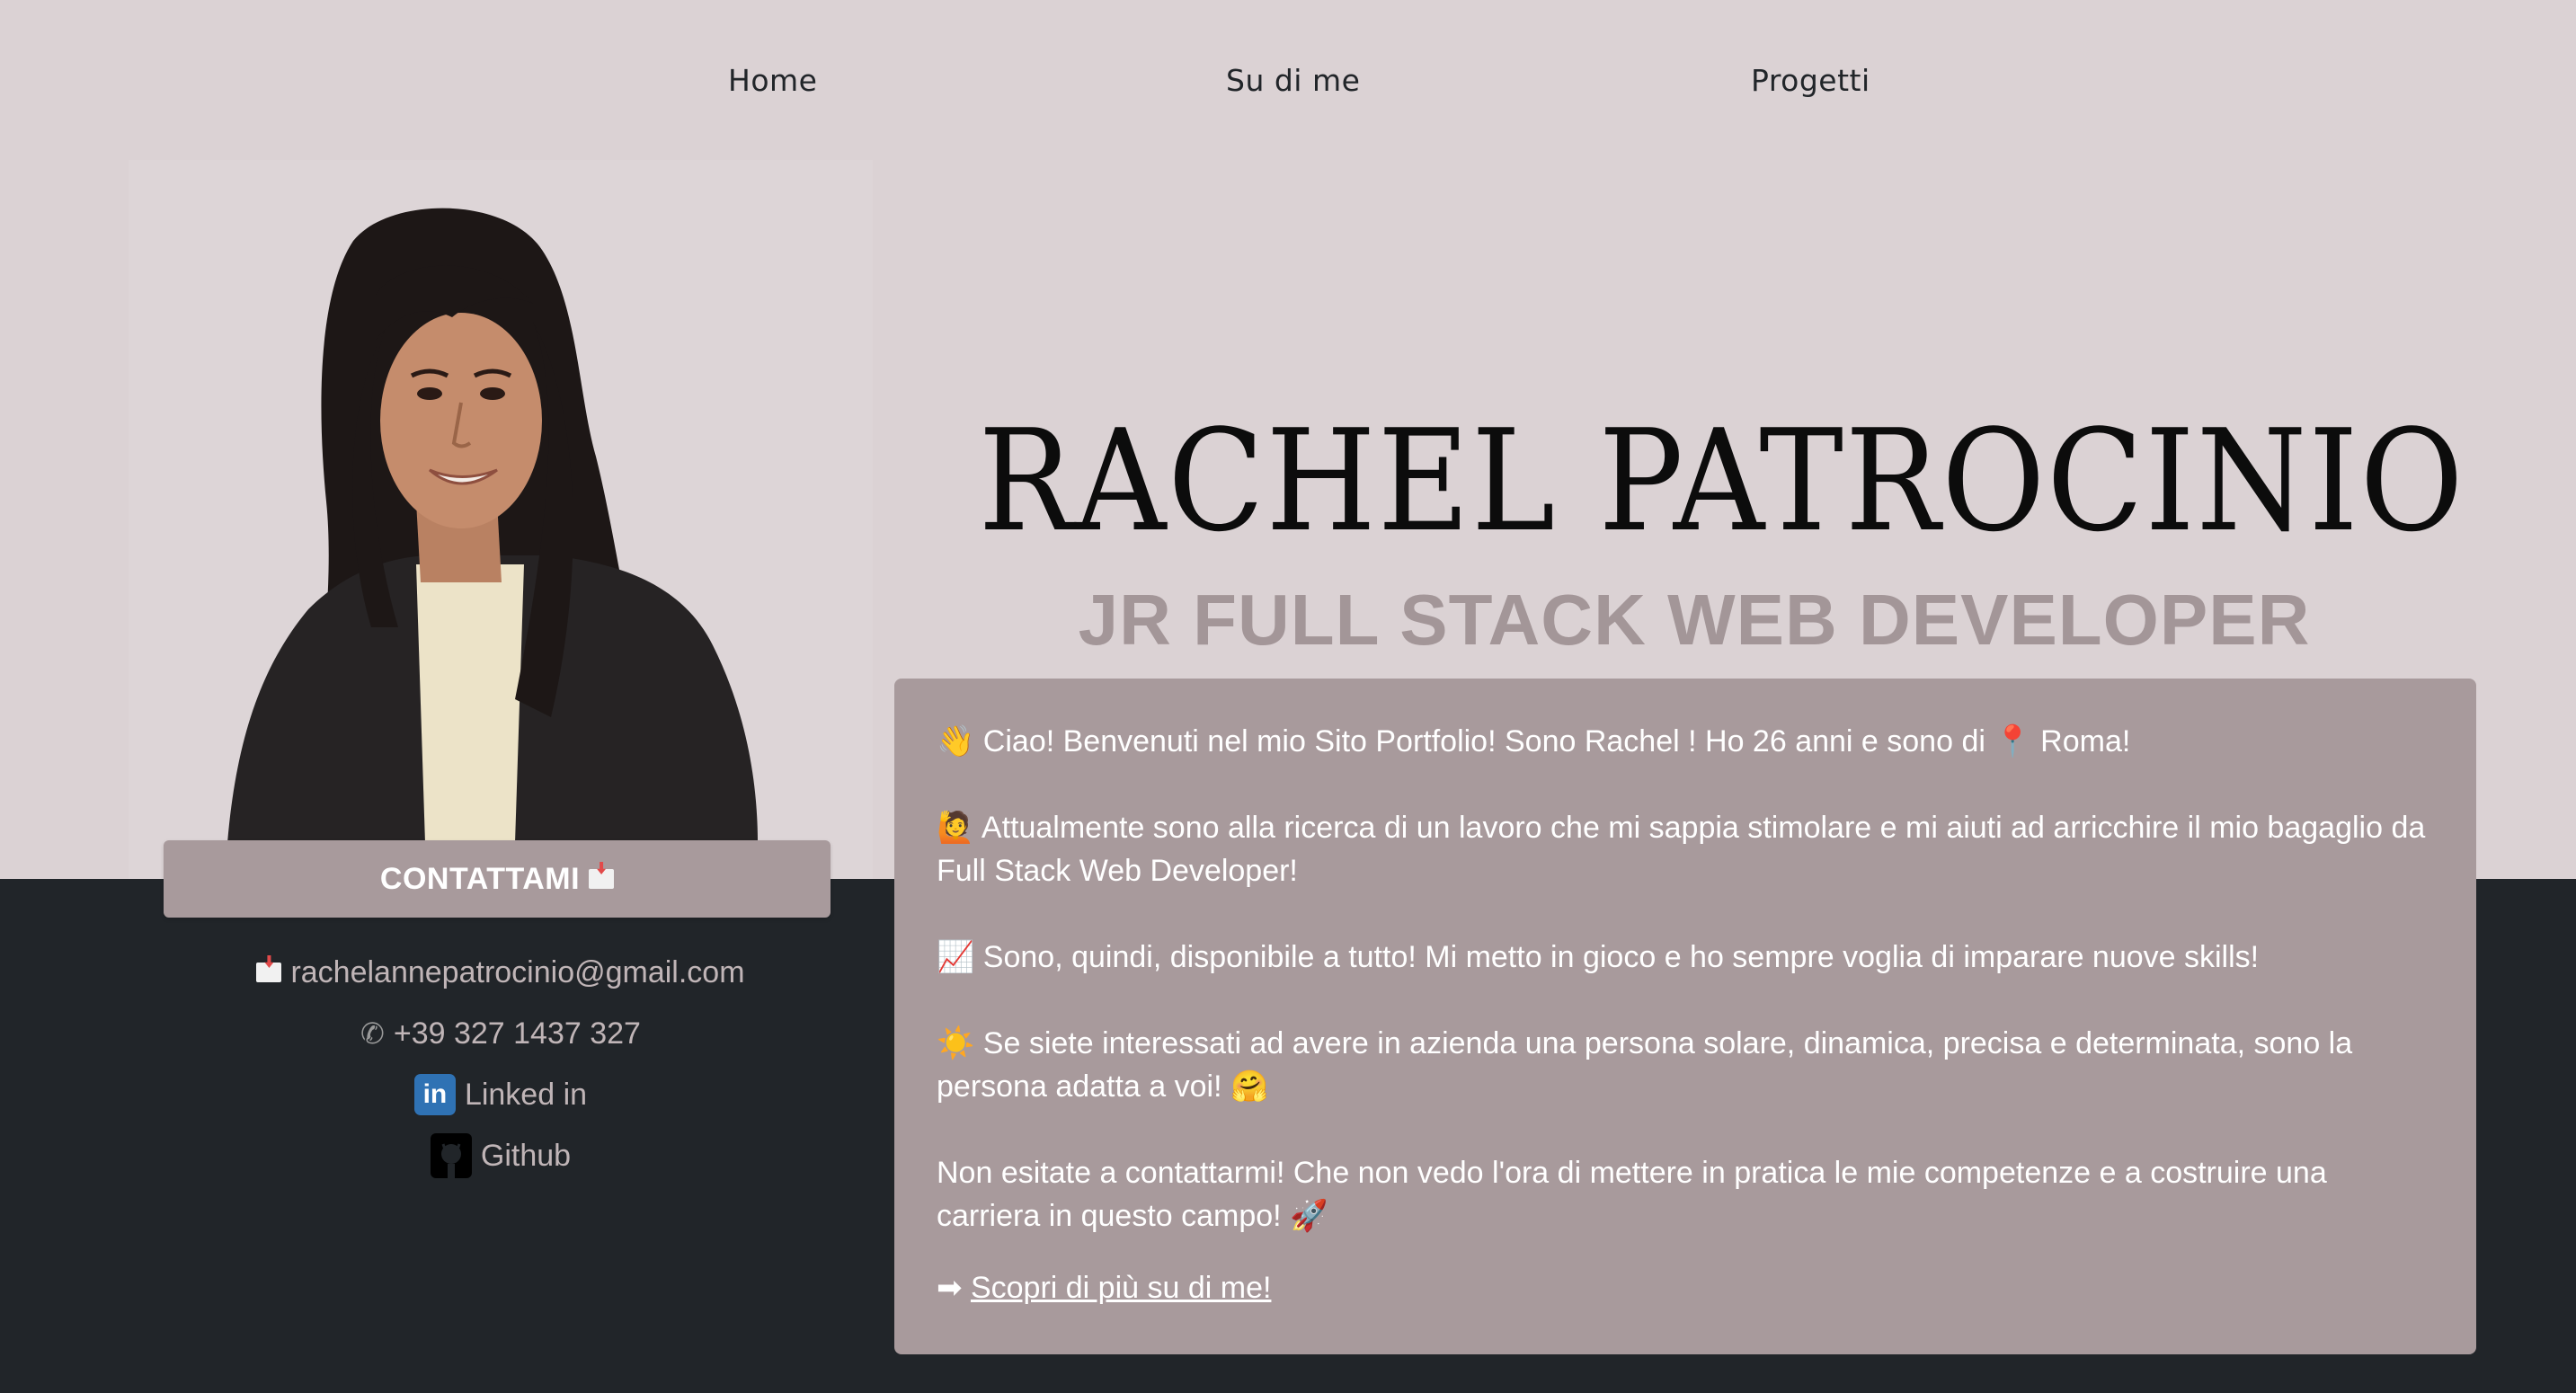 This screenshot has height=1393, width=2576. Describe the element at coordinates (956, 741) in the screenshot. I see `wave-icon: 👋` at that location.